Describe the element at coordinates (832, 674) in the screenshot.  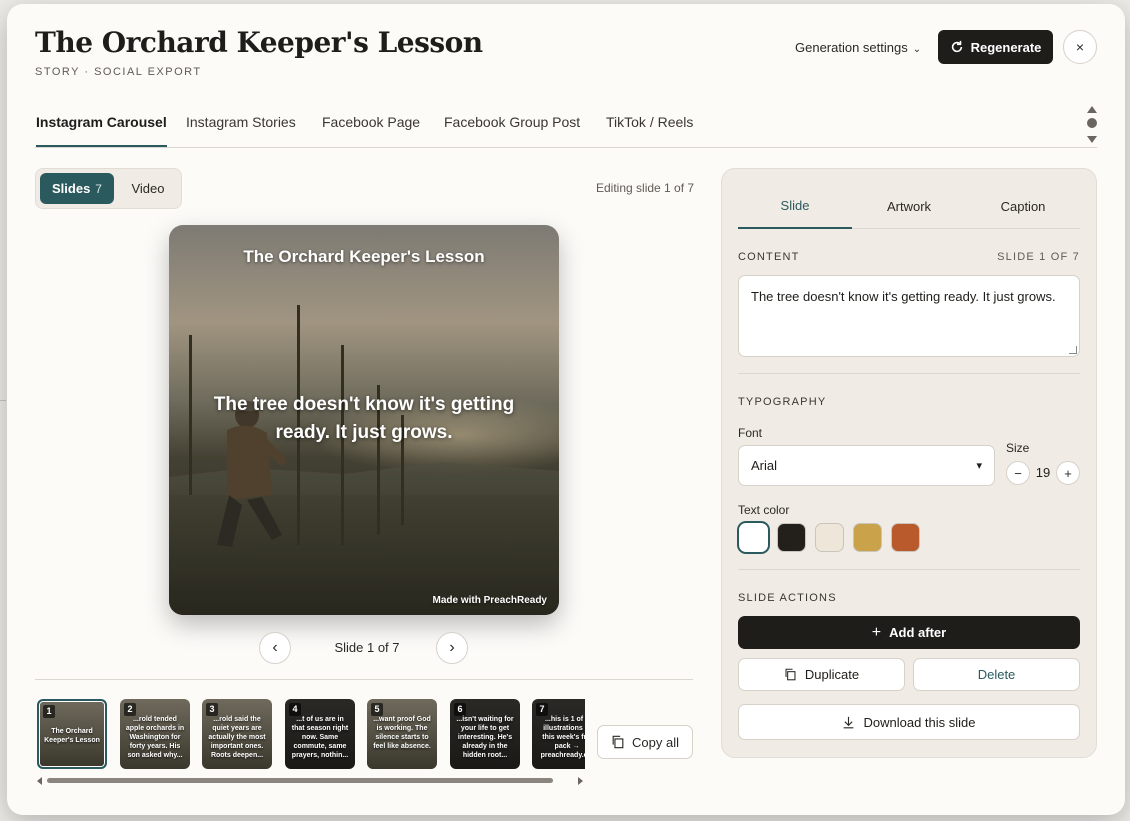
I see `duplicate-label: Duplicate` at that location.